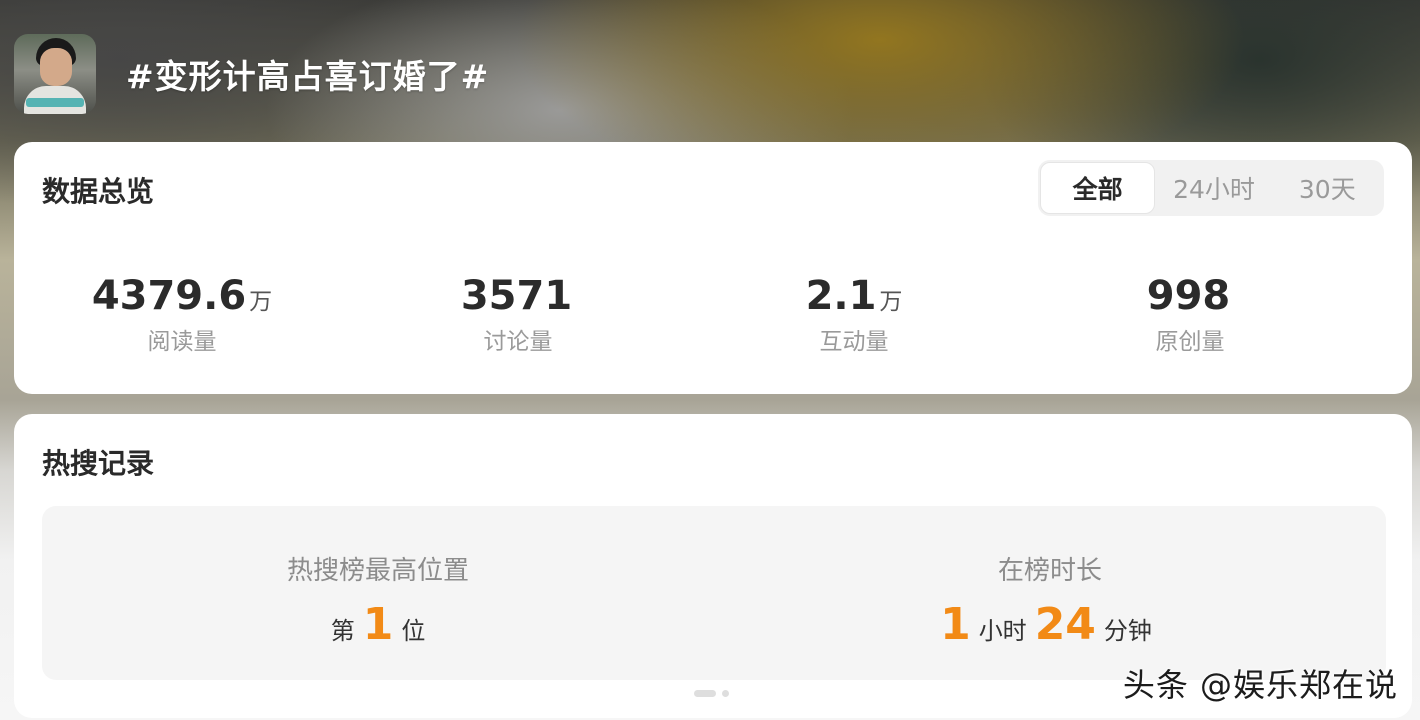 The width and height of the screenshot is (1420, 720). I want to click on tab-30d: 30天, so click(1327, 188).